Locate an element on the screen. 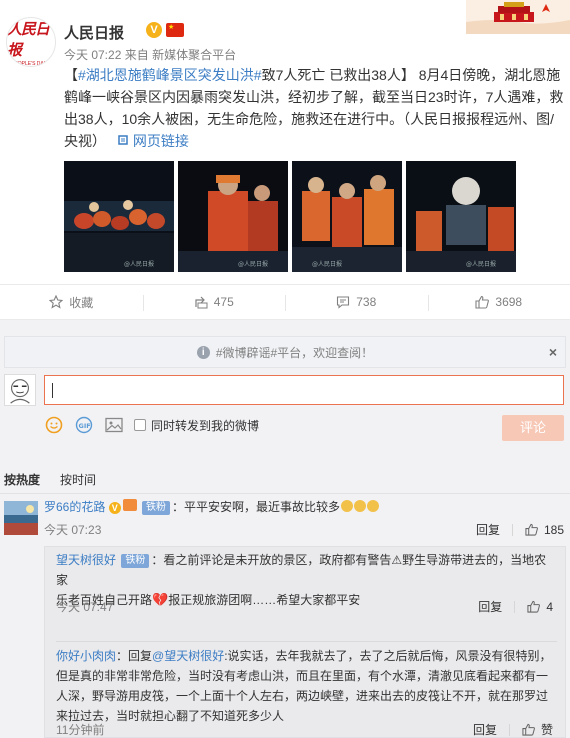 This screenshot has width=570, height=738. broken-heart-icon: 💔 is located at coordinates (160, 599).